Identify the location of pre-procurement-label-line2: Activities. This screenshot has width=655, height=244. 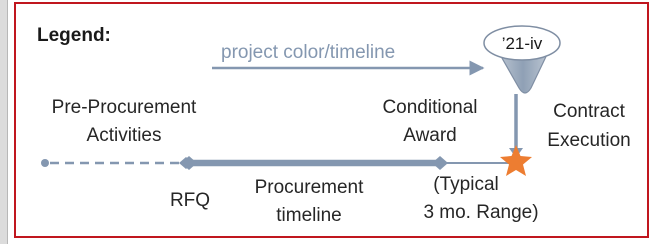
(124, 135).